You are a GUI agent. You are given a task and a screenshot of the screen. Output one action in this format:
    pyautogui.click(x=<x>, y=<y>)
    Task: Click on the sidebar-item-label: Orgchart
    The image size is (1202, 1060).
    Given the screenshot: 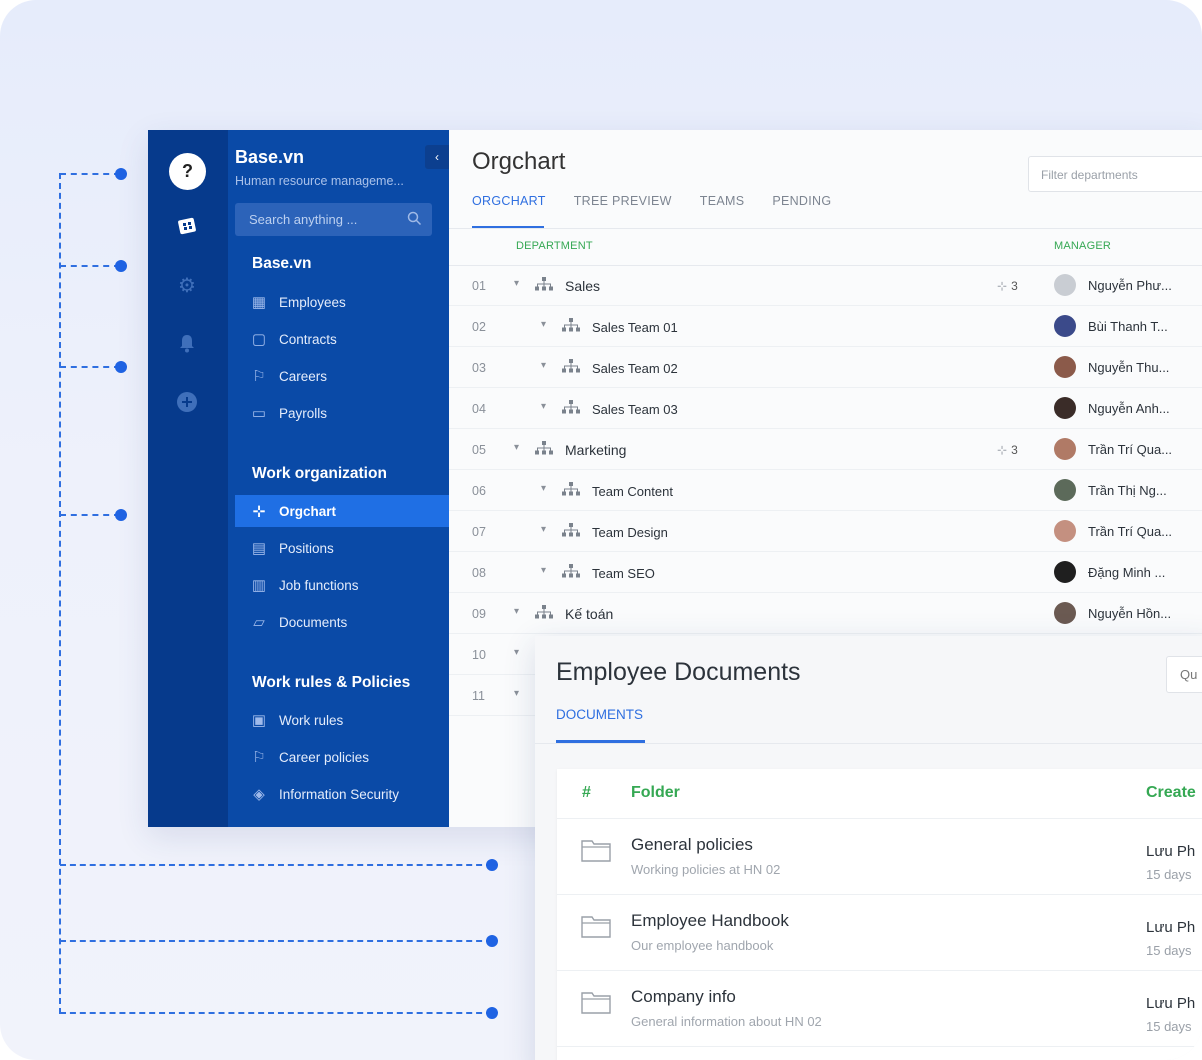 What is the action you would take?
    pyautogui.click(x=308, y=511)
    